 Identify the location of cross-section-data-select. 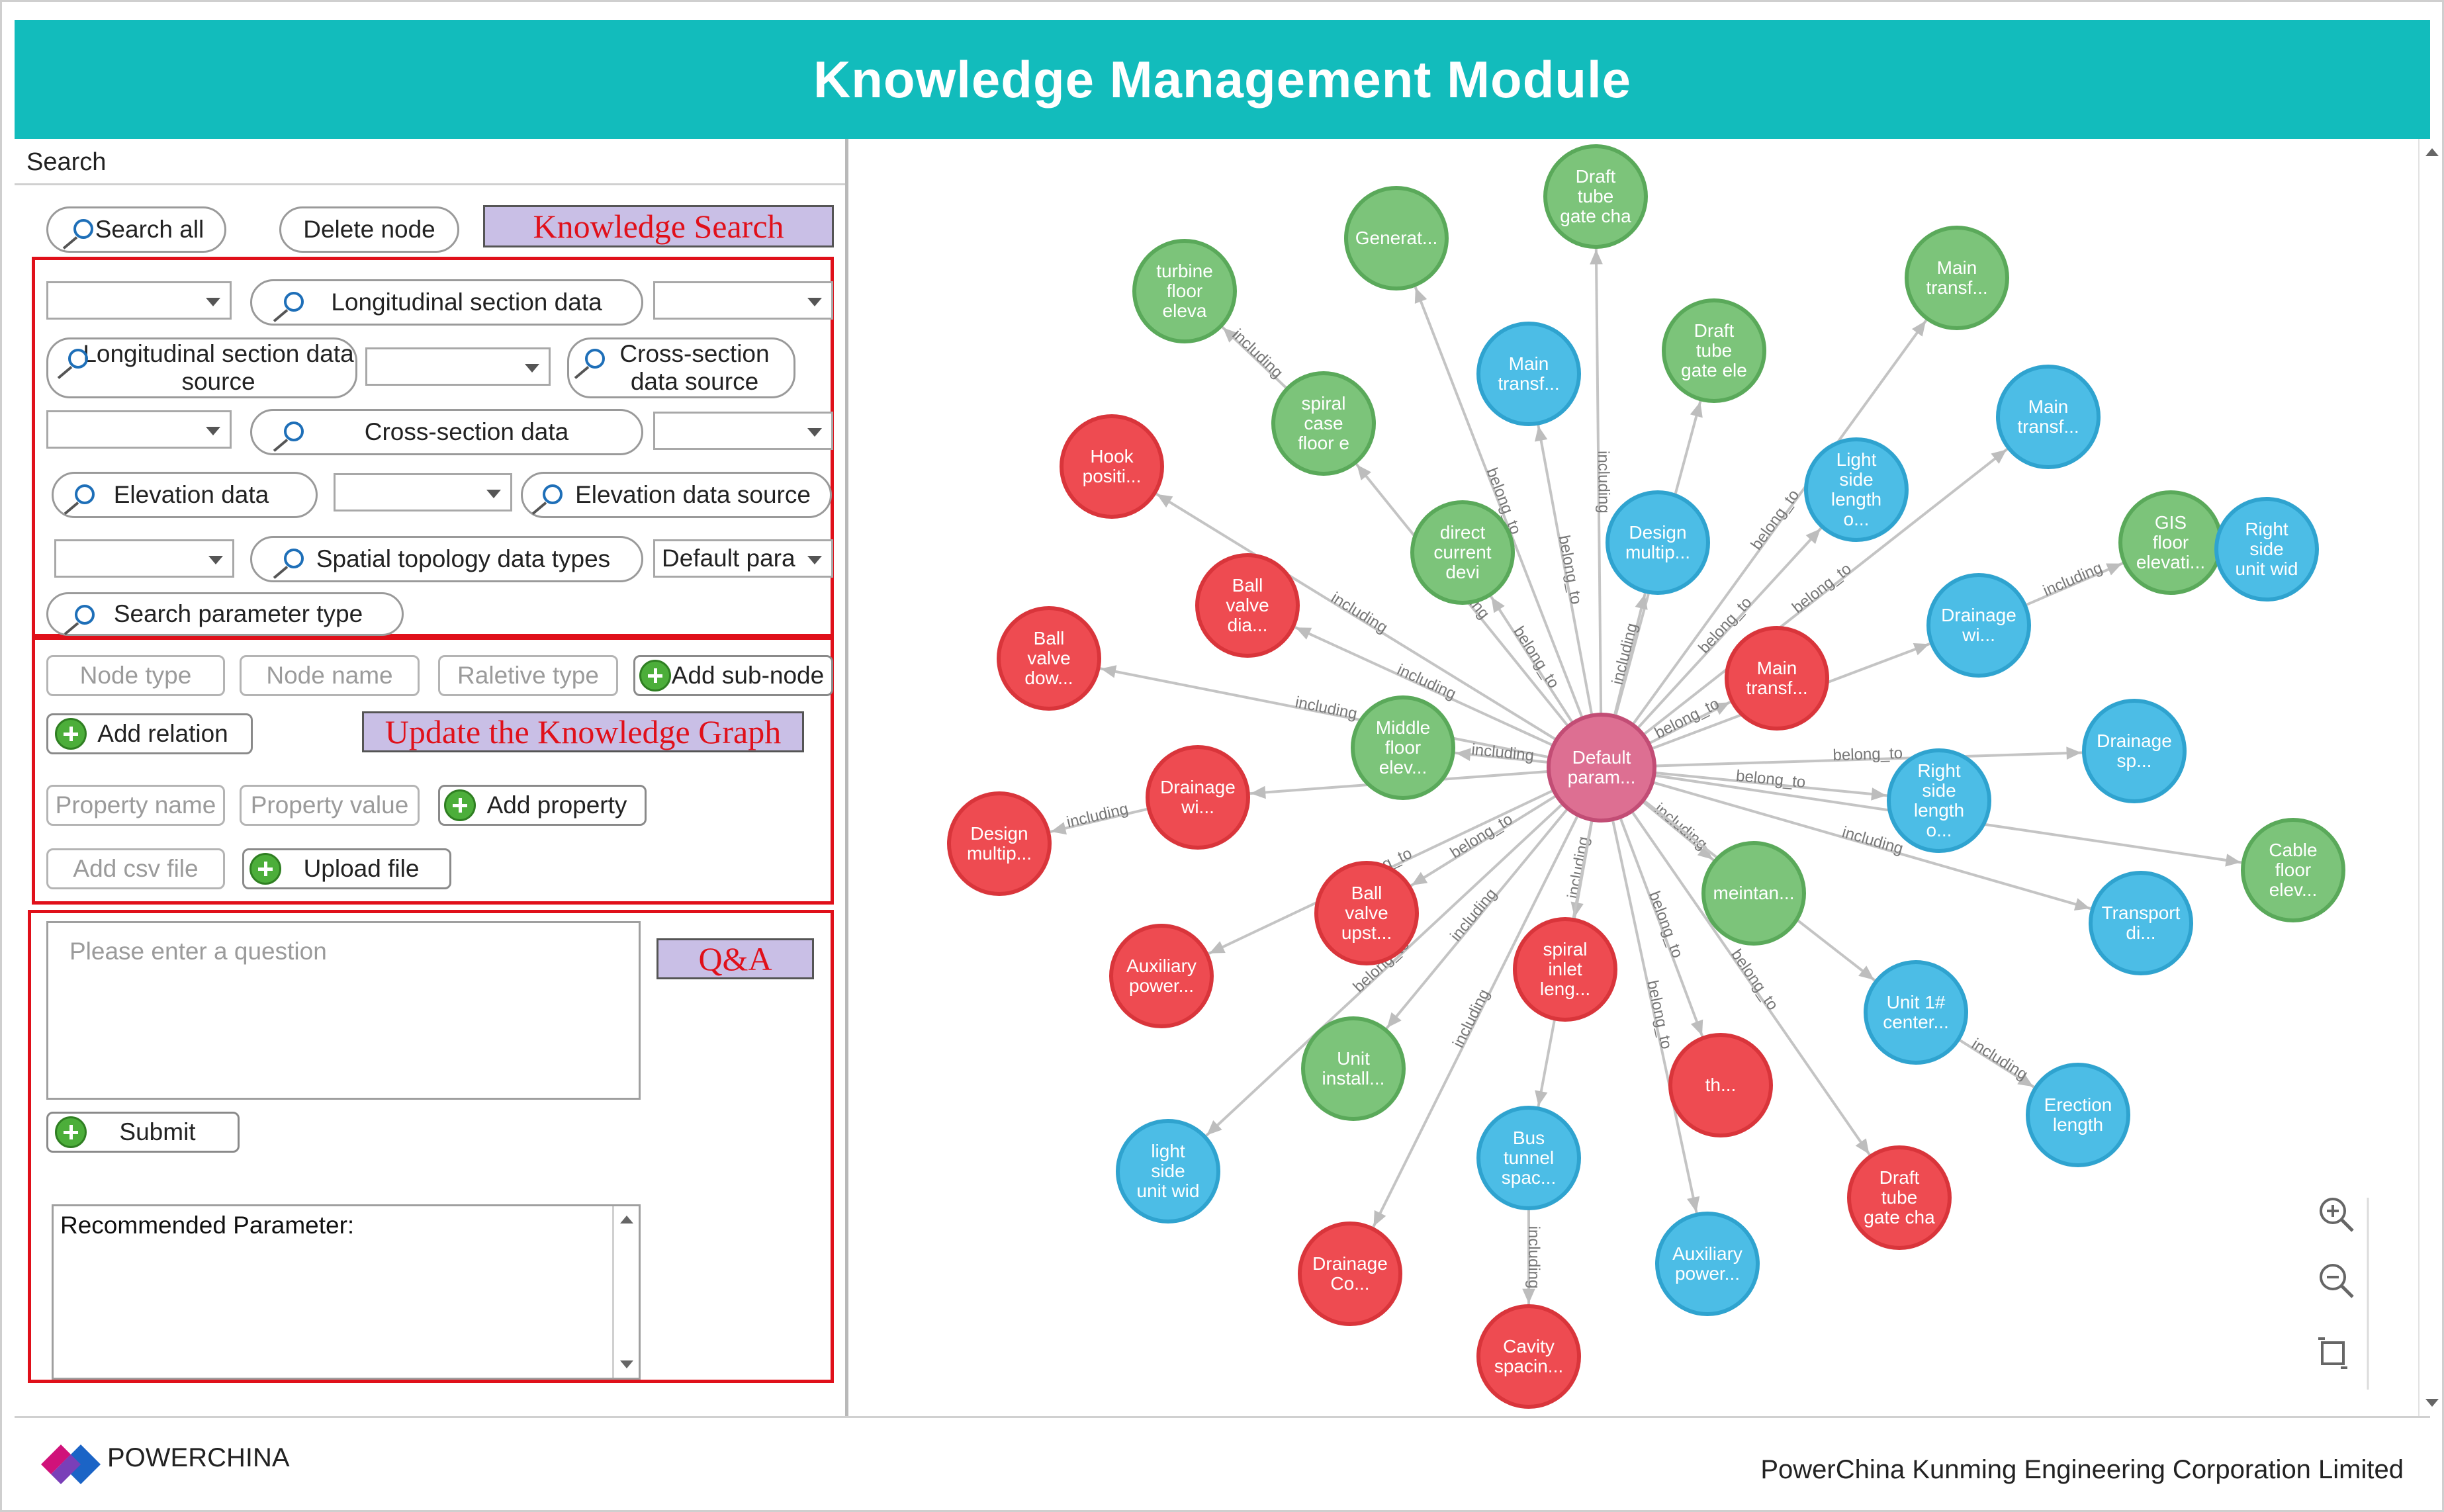
(743, 431).